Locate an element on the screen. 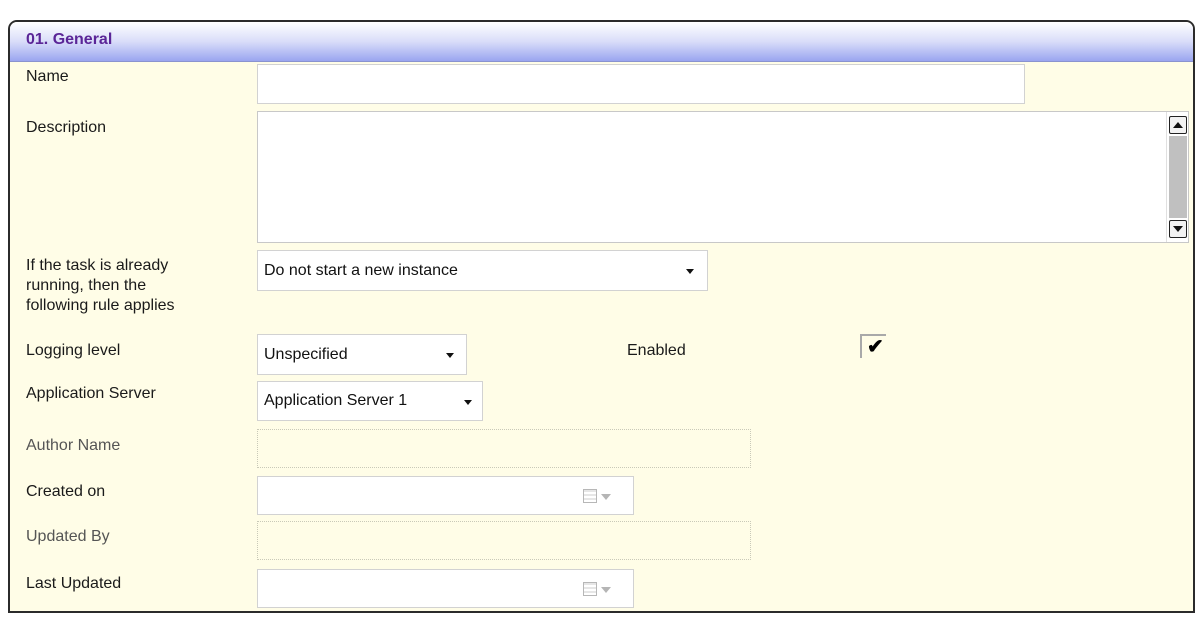  scroll-up-button is located at coordinates (1178, 125).